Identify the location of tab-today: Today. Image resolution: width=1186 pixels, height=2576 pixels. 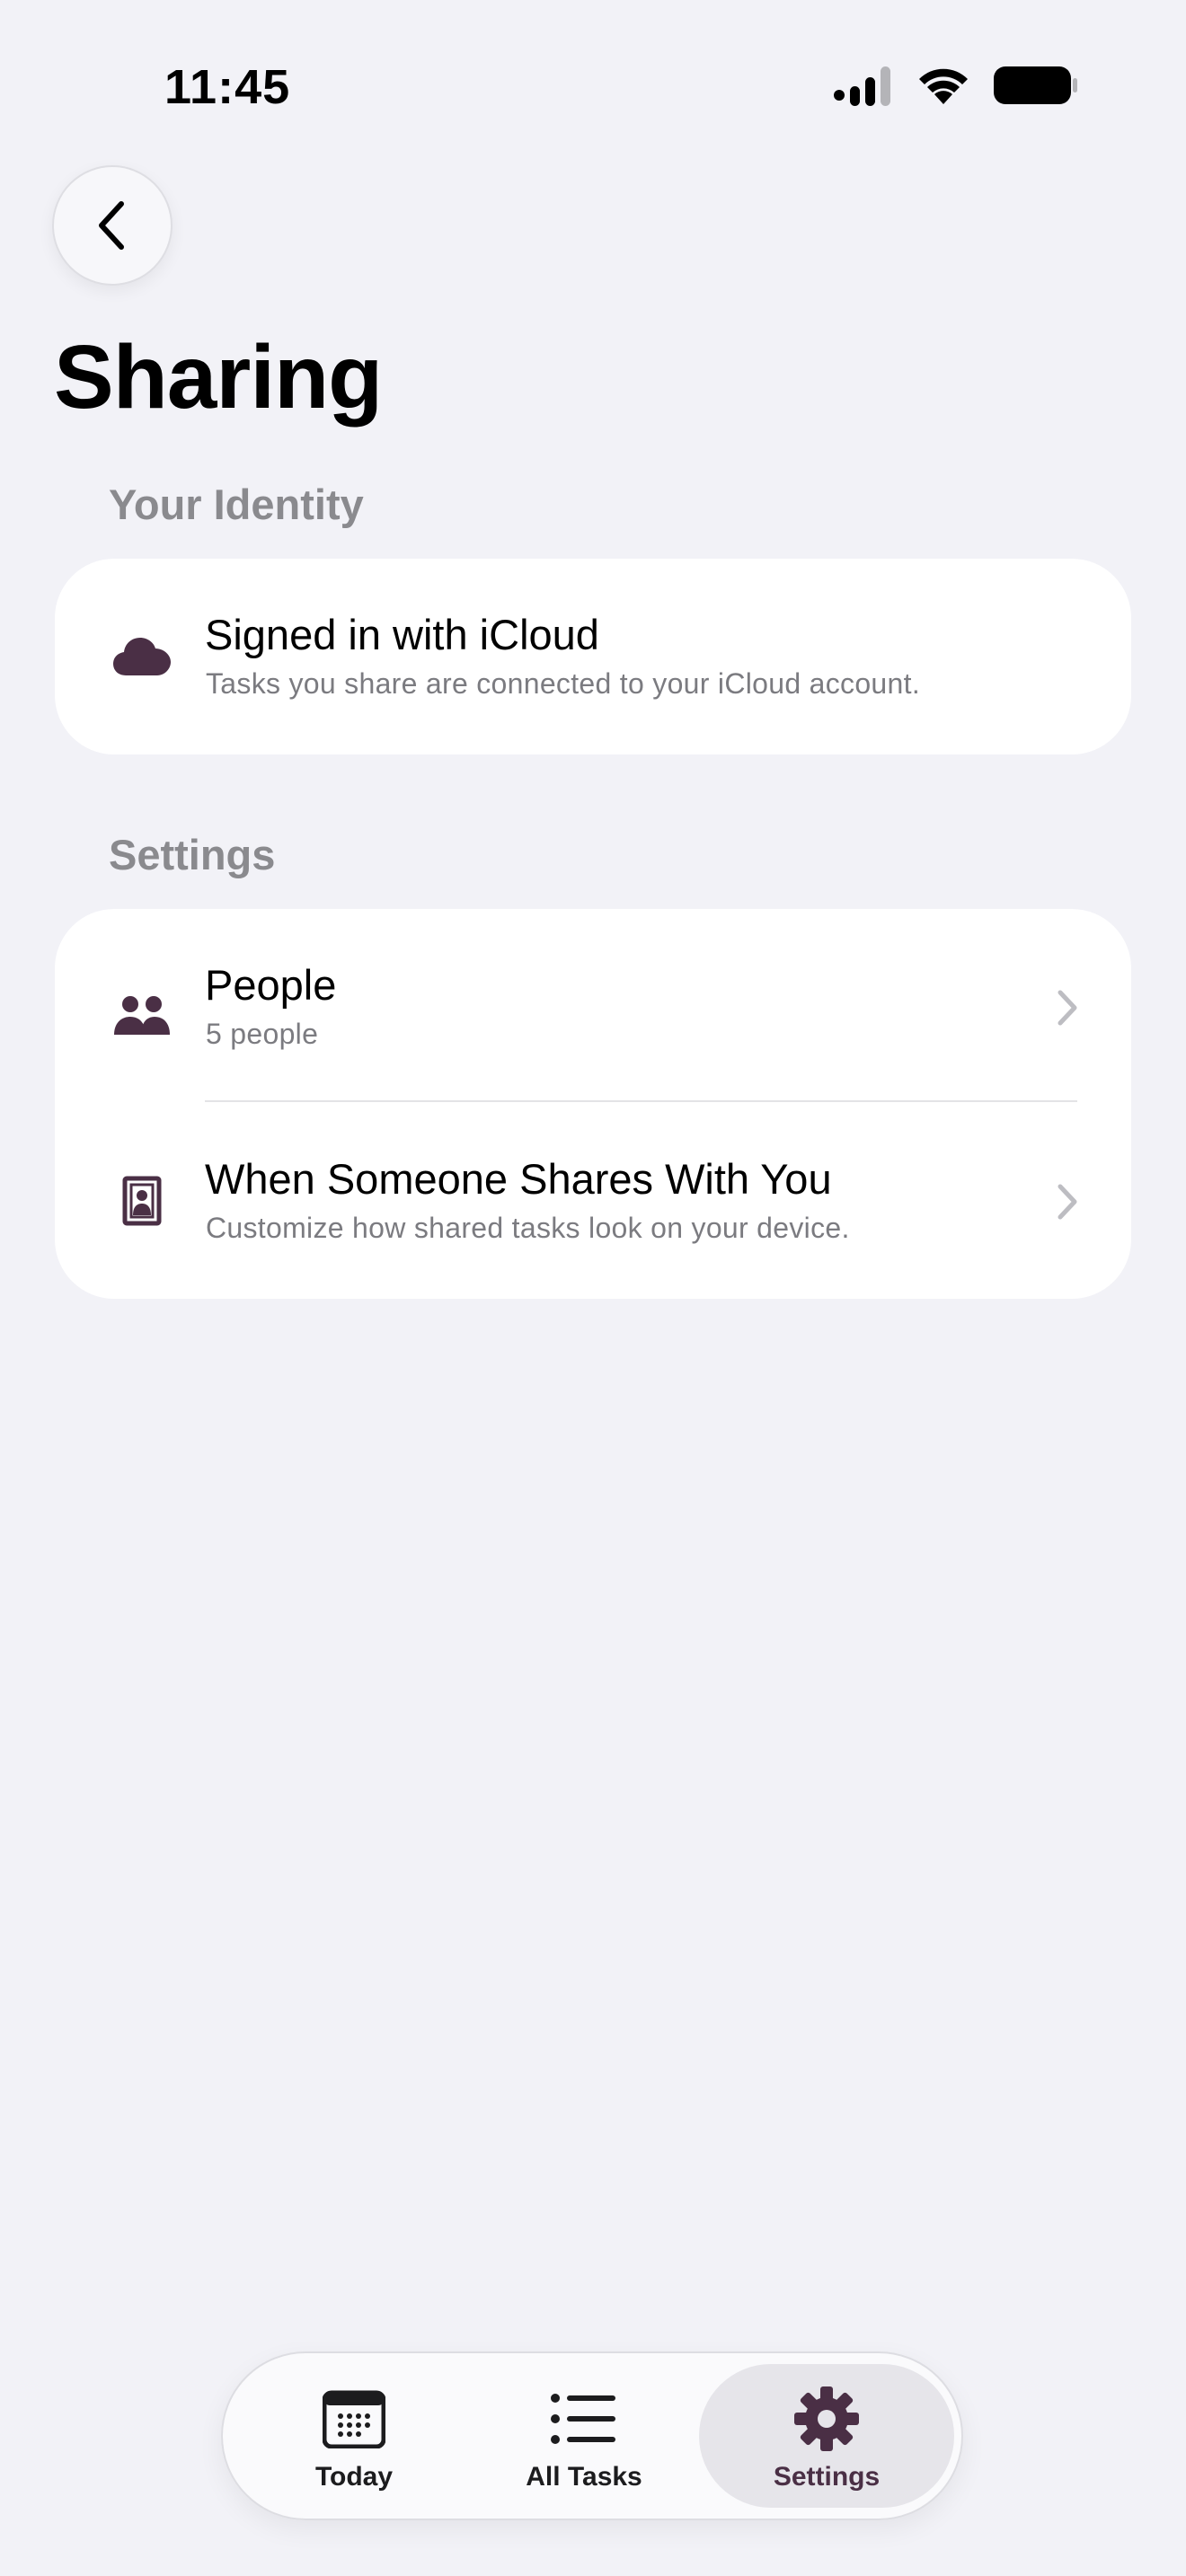
(354, 2436).